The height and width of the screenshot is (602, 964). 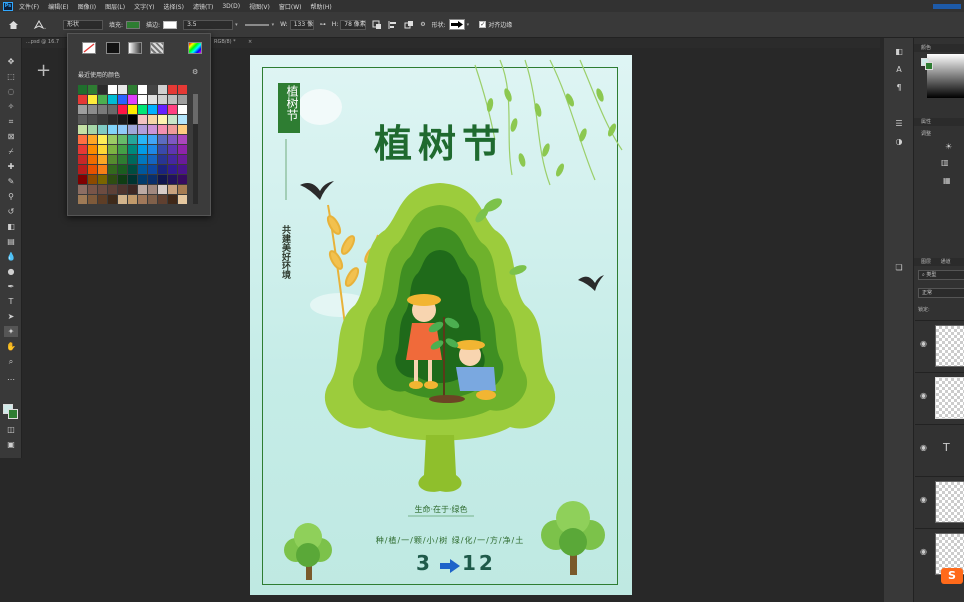 I want to click on paragraph-panel-icon: ¶, so click(x=899, y=87).